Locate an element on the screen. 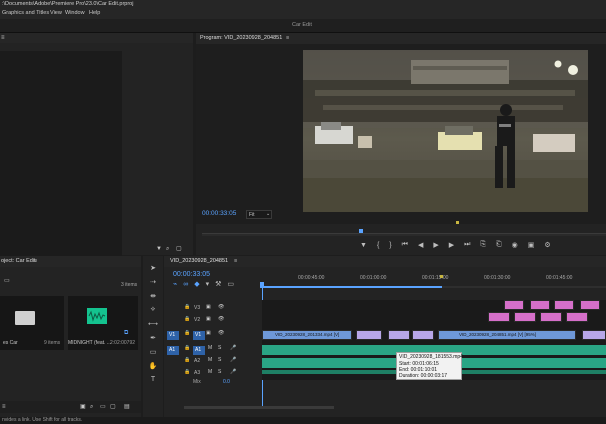 This screenshot has height=424, width=606. timeline-tab: VID_20230928_204851 is located at coordinates (199, 261).